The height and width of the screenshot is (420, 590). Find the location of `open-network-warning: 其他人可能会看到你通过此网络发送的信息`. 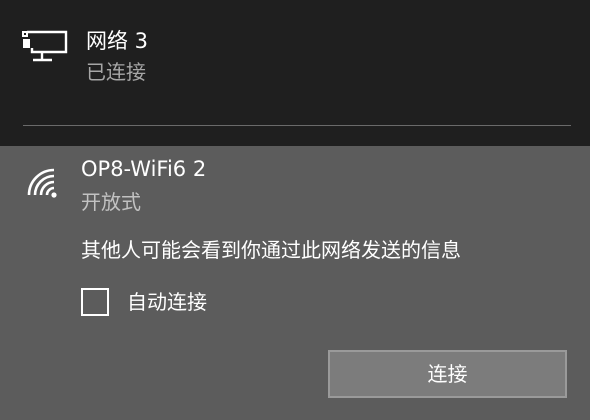

open-network-warning: 其他人可能会看到你通过此网络发送的信息 is located at coordinates (271, 250).